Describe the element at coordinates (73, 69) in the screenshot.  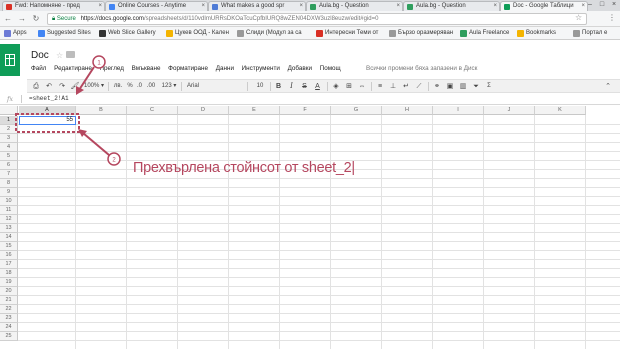
I see `menu-edit: Редактиране` at that location.